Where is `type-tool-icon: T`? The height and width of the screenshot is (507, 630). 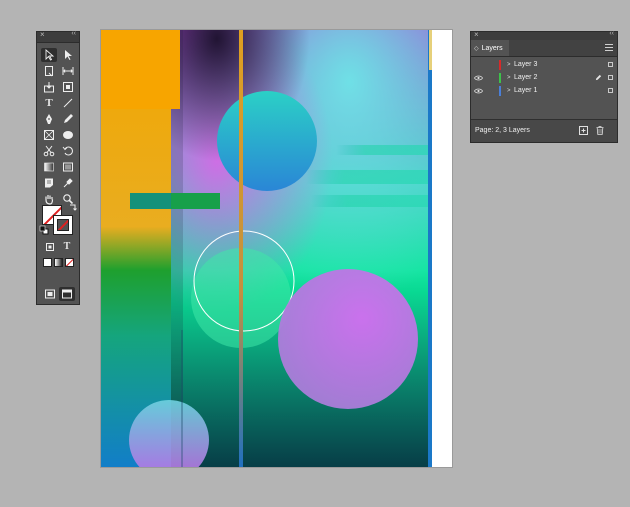 type-tool-icon: T is located at coordinates (49, 103).